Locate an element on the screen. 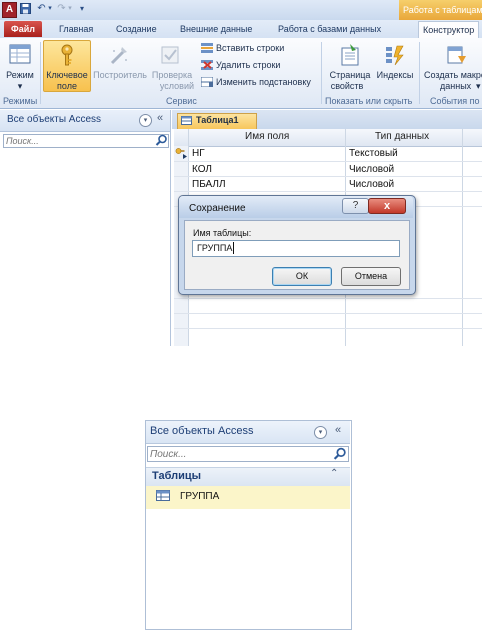 The image size is (482, 630). view-button: Режим is located at coordinates (20, 75).